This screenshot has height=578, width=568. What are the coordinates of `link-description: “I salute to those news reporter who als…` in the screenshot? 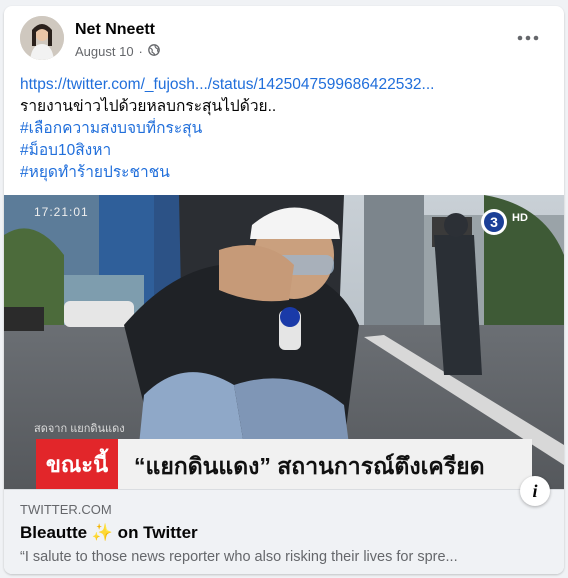 It's located at (239, 557).